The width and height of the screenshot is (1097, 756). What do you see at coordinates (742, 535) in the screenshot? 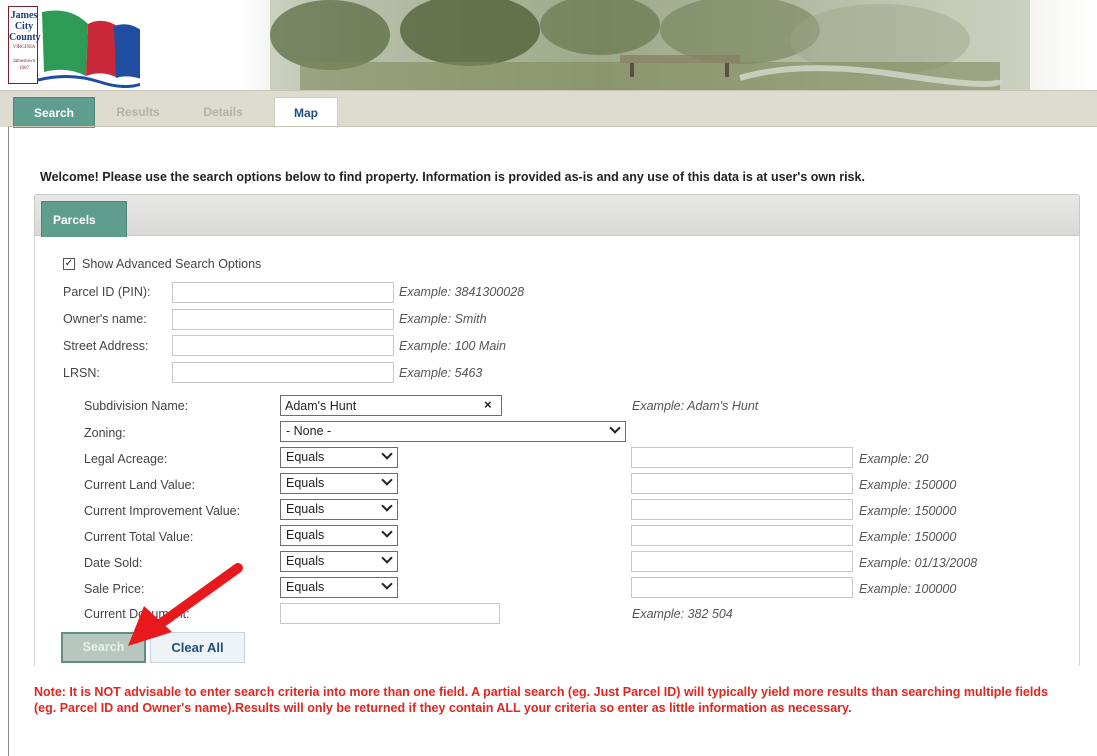
I see `current-total-value-input` at bounding box center [742, 535].